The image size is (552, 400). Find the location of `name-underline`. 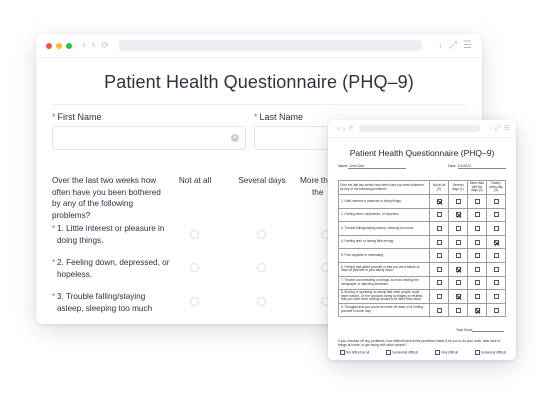

name-underline is located at coordinates (377, 168).